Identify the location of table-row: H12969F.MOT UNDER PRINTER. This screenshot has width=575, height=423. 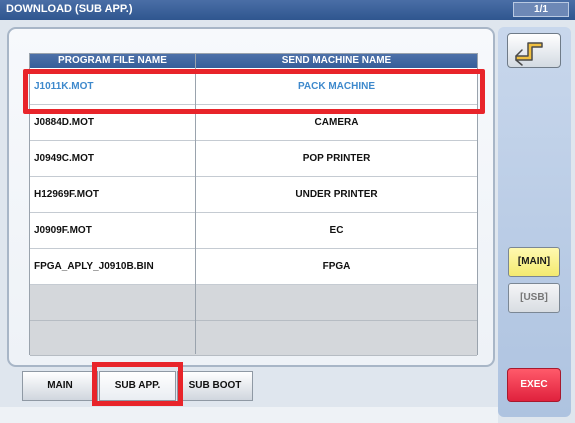
(253, 195).